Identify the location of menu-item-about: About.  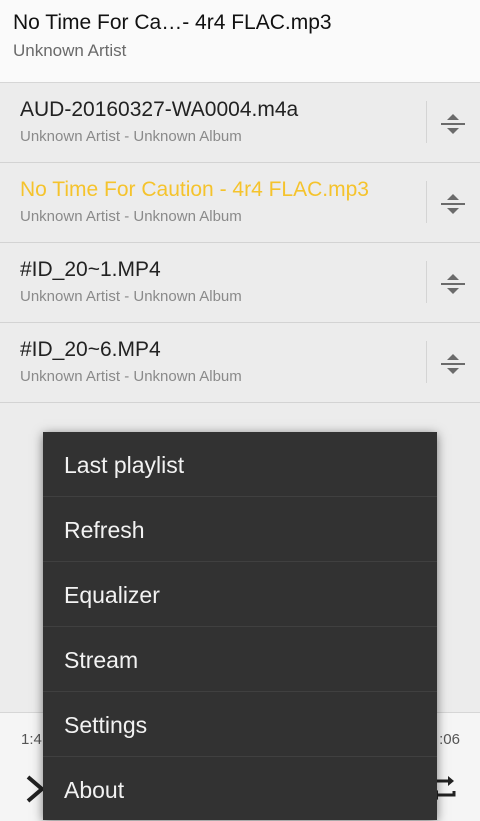
(240, 789).